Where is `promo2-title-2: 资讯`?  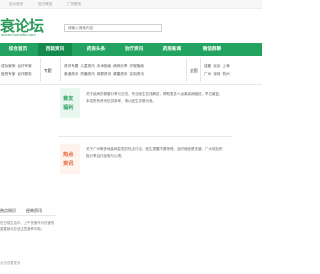 promo2-title-2: 资讯 is located at coordinates (68, 164).